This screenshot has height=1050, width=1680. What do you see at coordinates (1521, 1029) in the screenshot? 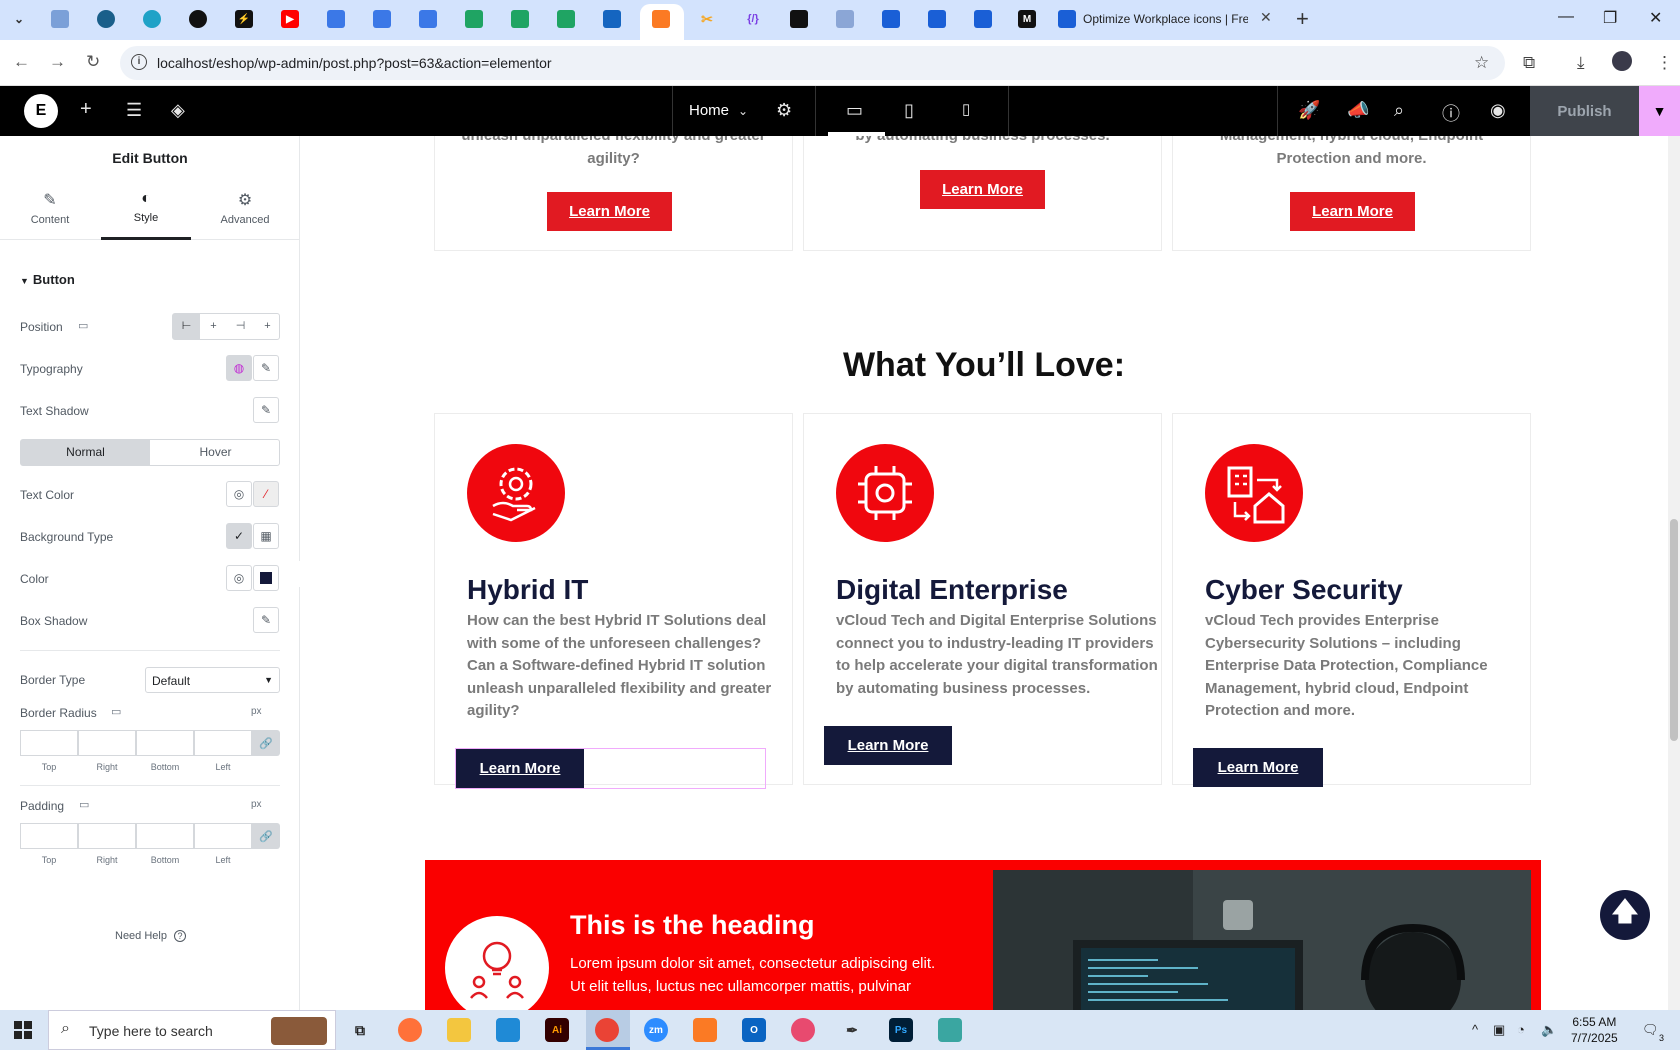
I see `wifi-icon: ◔` at bounding box center [1521, 1029].